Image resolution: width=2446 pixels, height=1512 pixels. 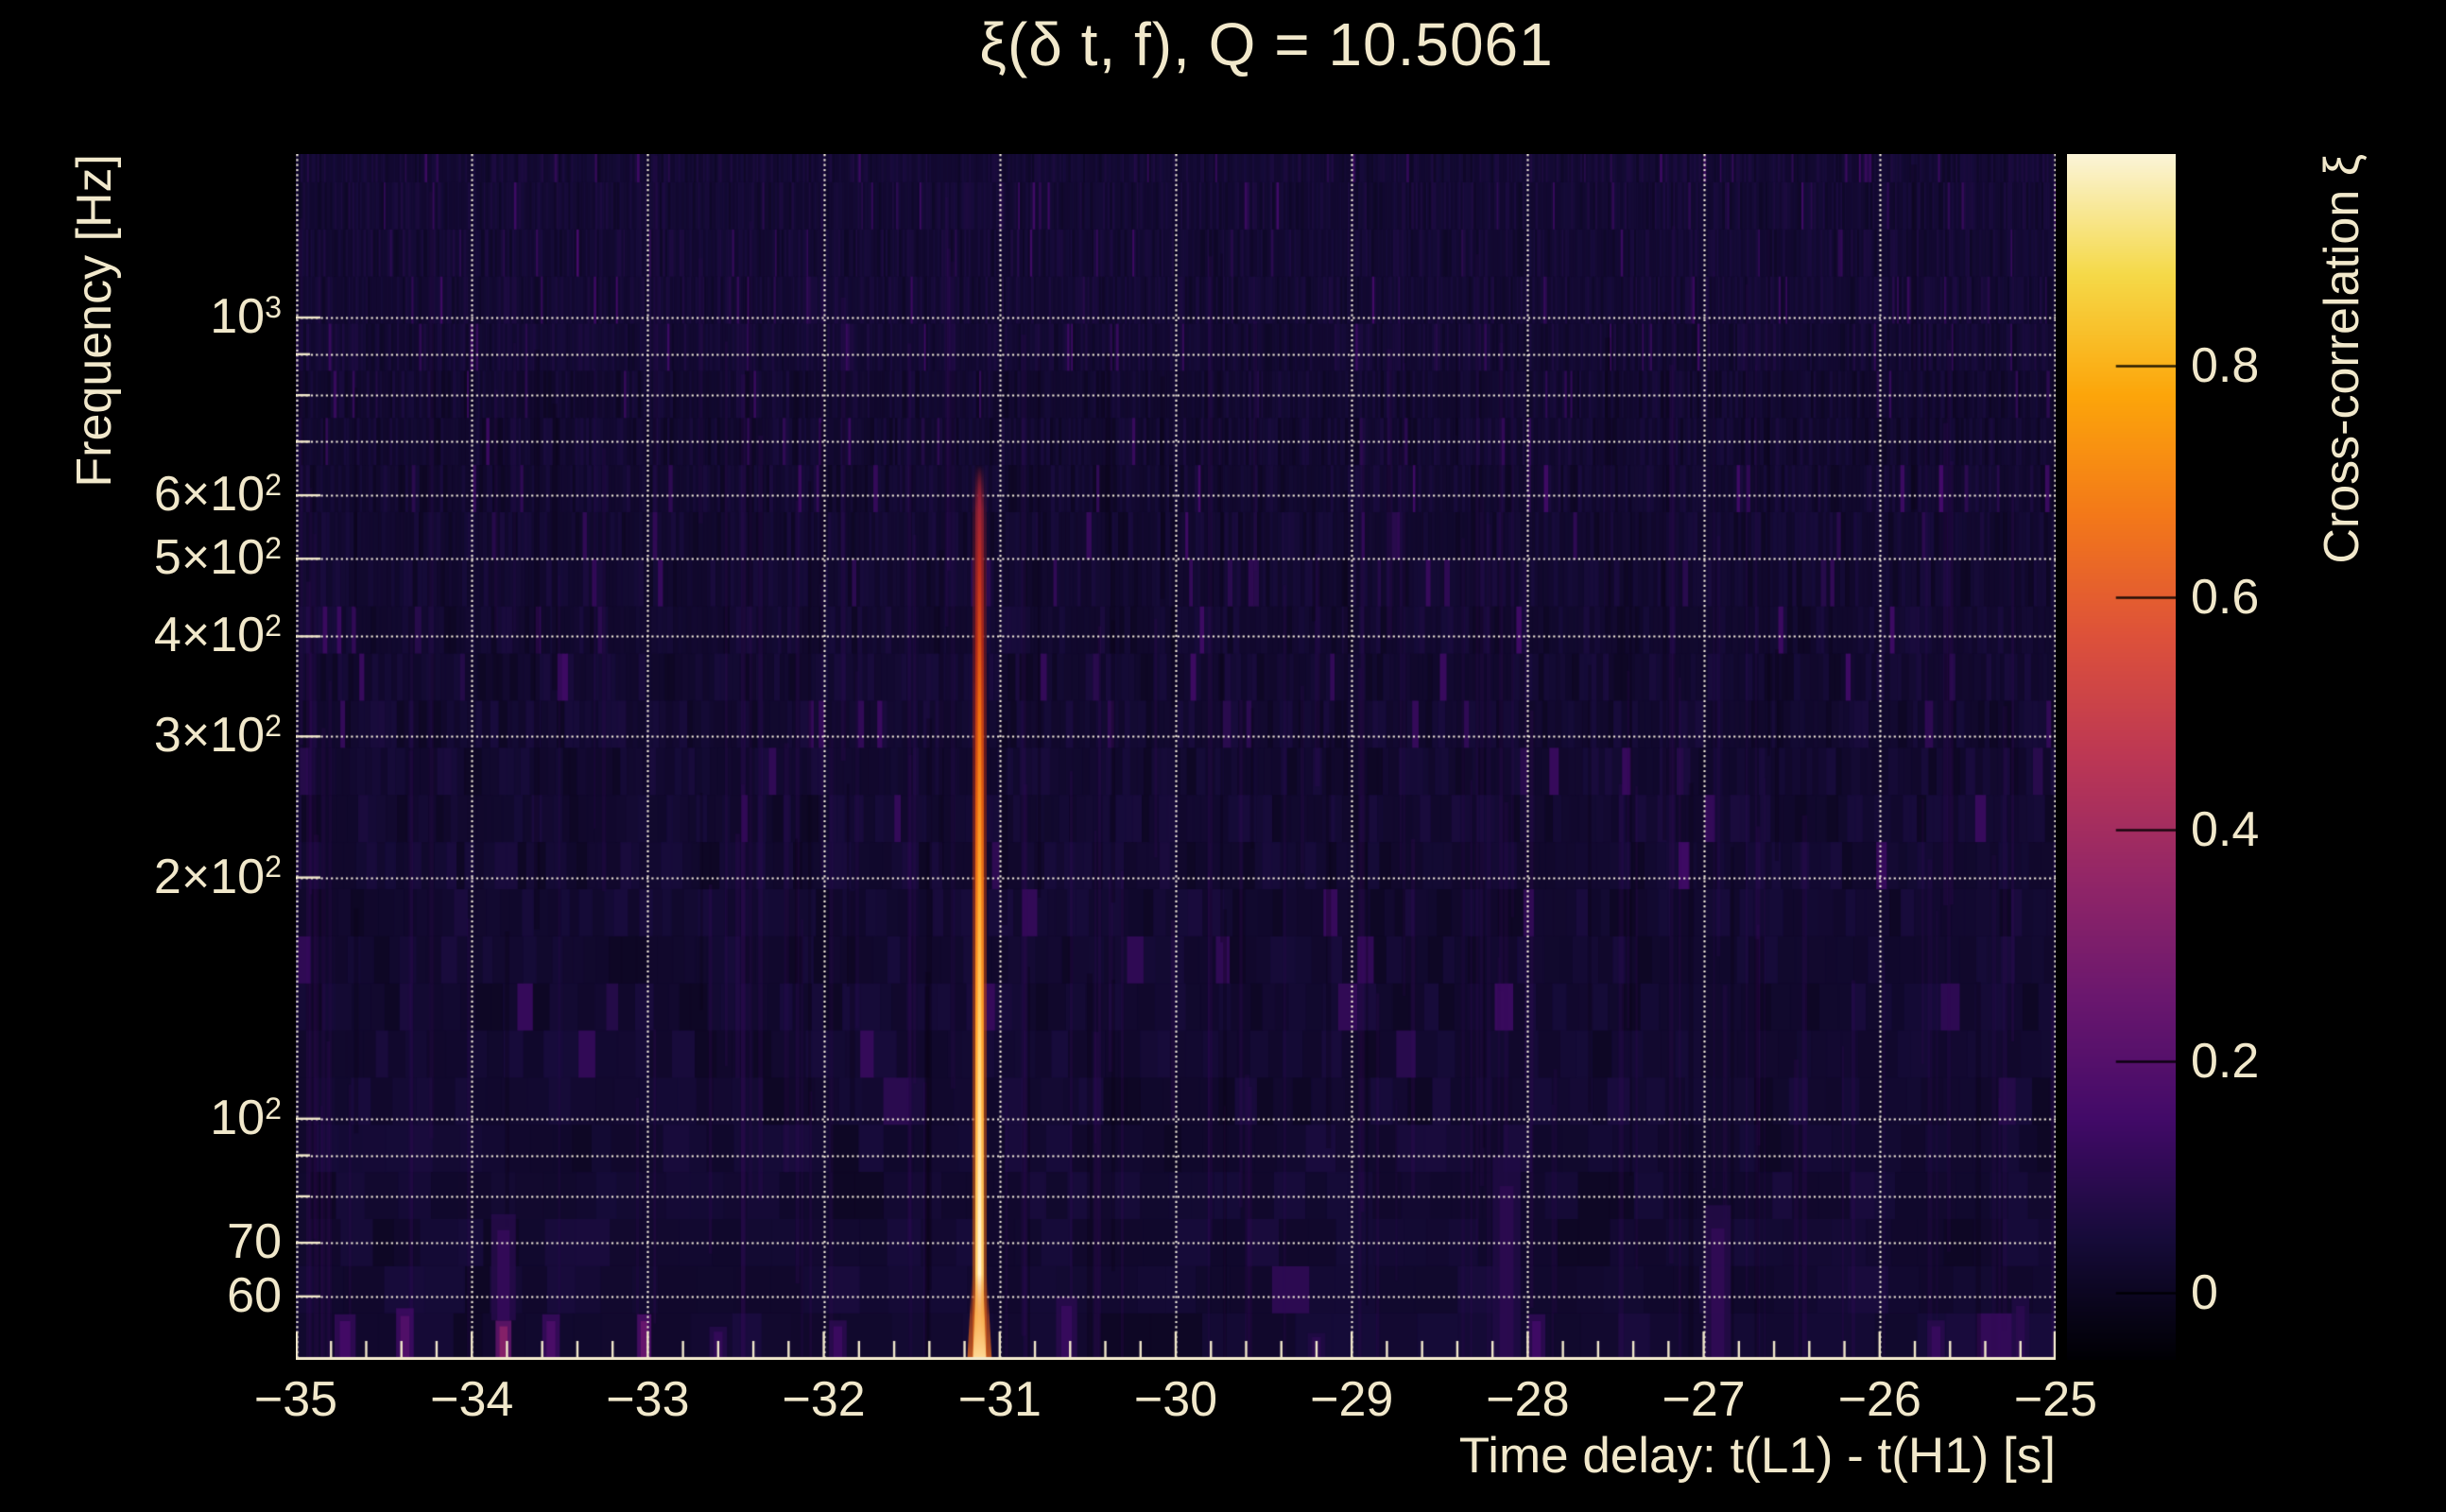 I want to click on x-tick-label: −32, so click(x=824, y=1399).